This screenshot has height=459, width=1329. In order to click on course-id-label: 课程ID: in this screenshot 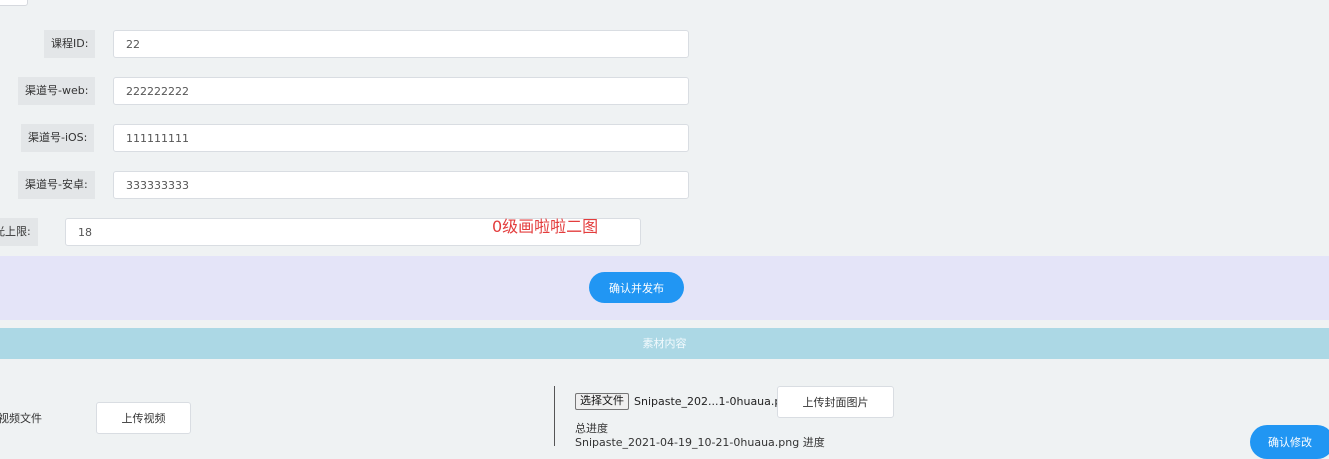, I will do `click(70, 44)`.